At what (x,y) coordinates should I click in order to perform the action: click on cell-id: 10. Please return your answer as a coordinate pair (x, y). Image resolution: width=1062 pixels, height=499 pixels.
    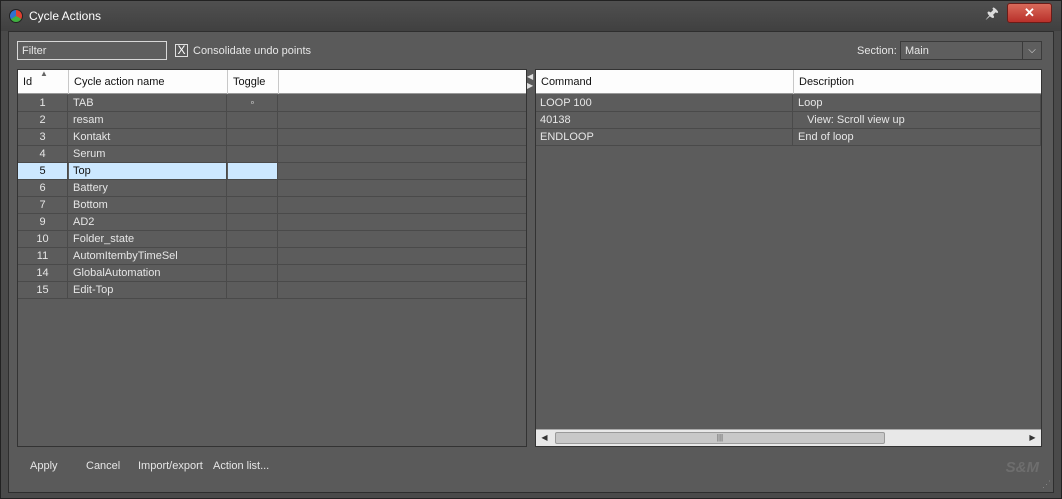
    Looking at the image, I should click on (43, 239).